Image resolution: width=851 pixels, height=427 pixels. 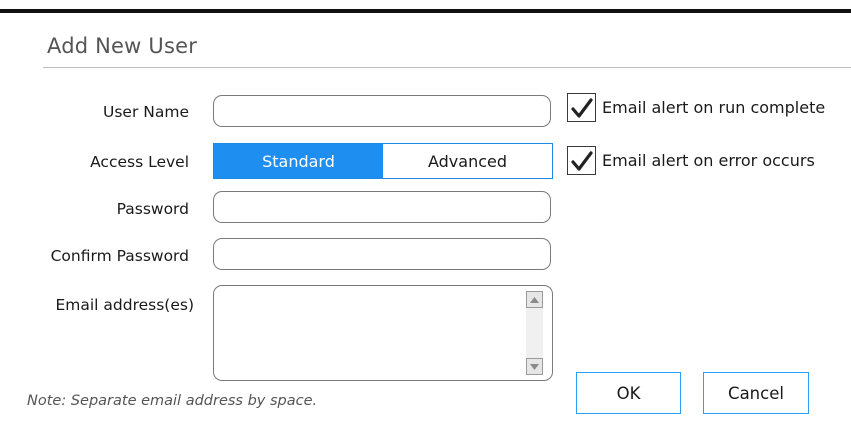 I want to click on scroll-up-button, so click(x=534, y=299).